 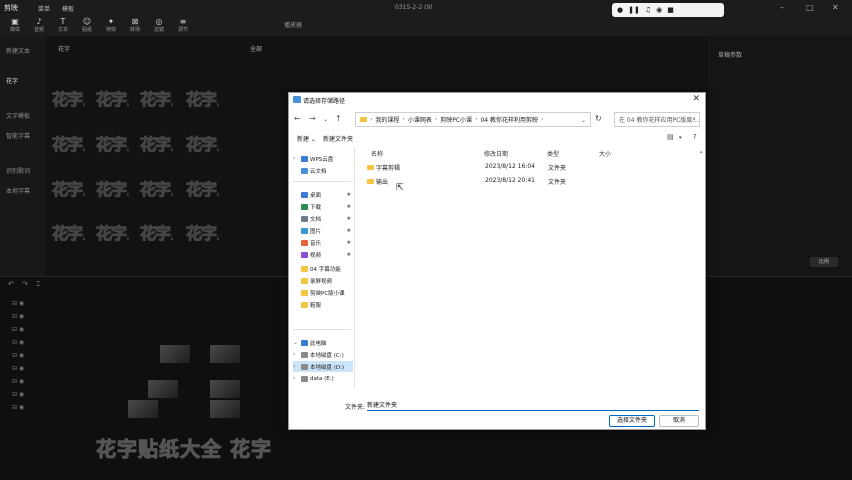 What do you see at coordinates (632, 421) in the screenshot?
I see `select-folder-button: 选择文件夹` at bounding box center [632, 421].